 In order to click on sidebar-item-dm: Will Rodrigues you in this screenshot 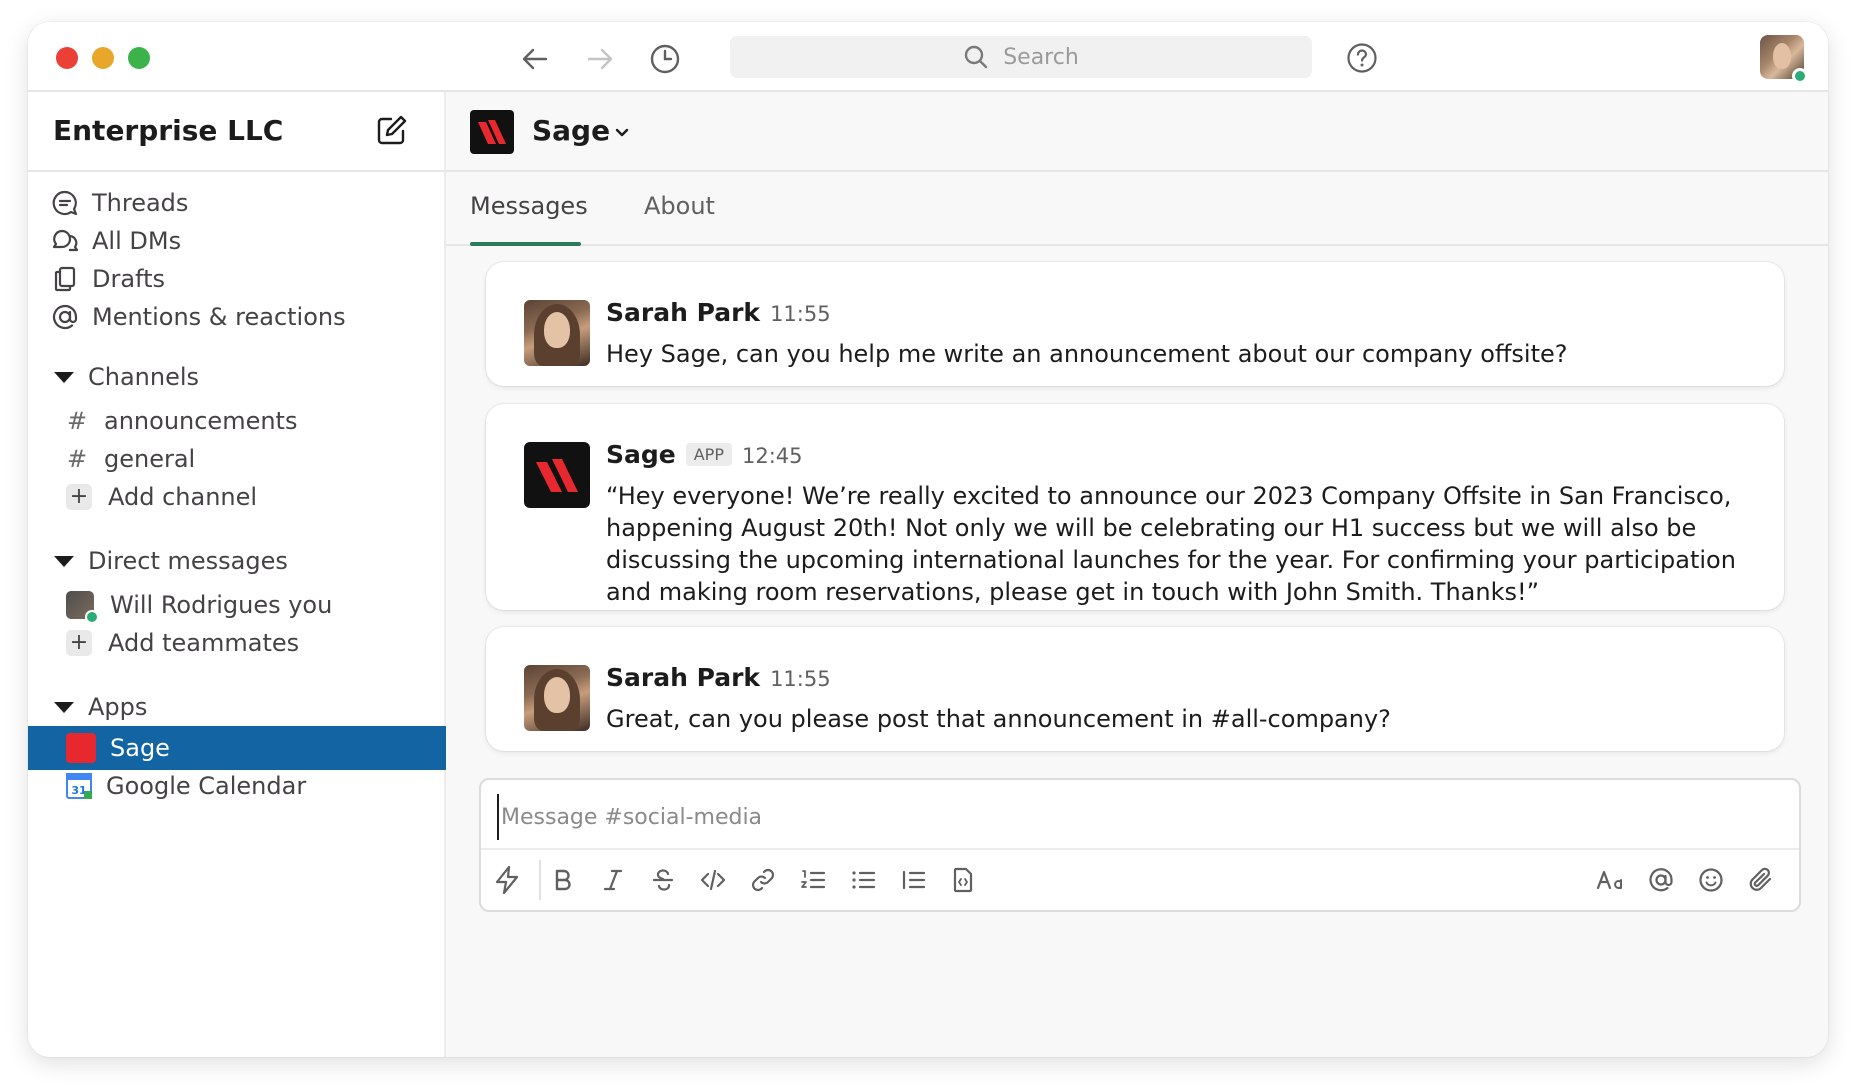, I will do `click(199, 605)`.